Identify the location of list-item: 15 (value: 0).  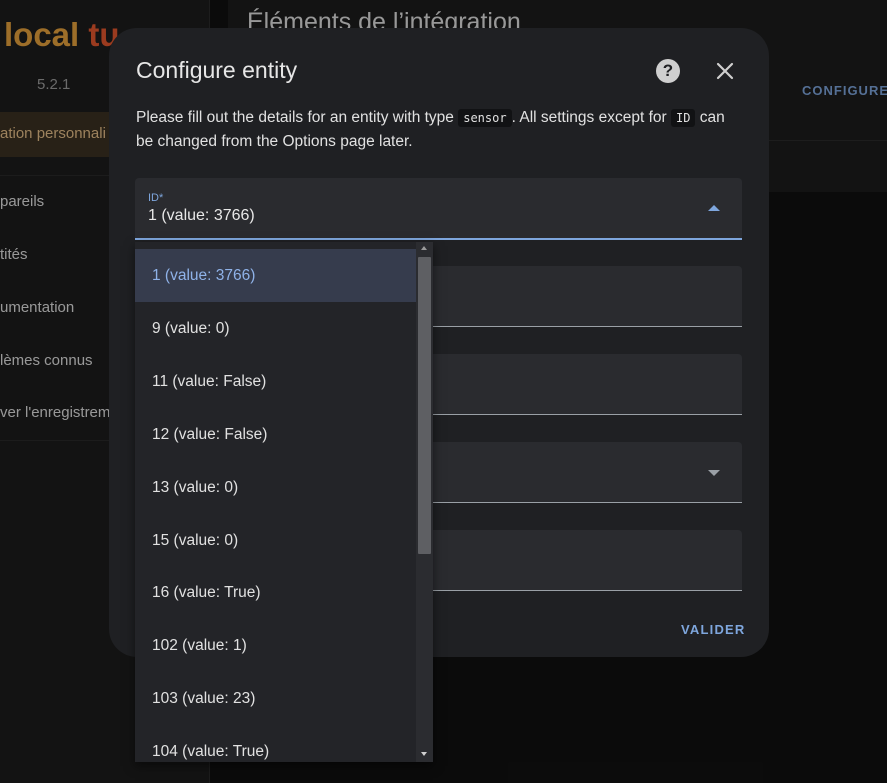
(275, 540).